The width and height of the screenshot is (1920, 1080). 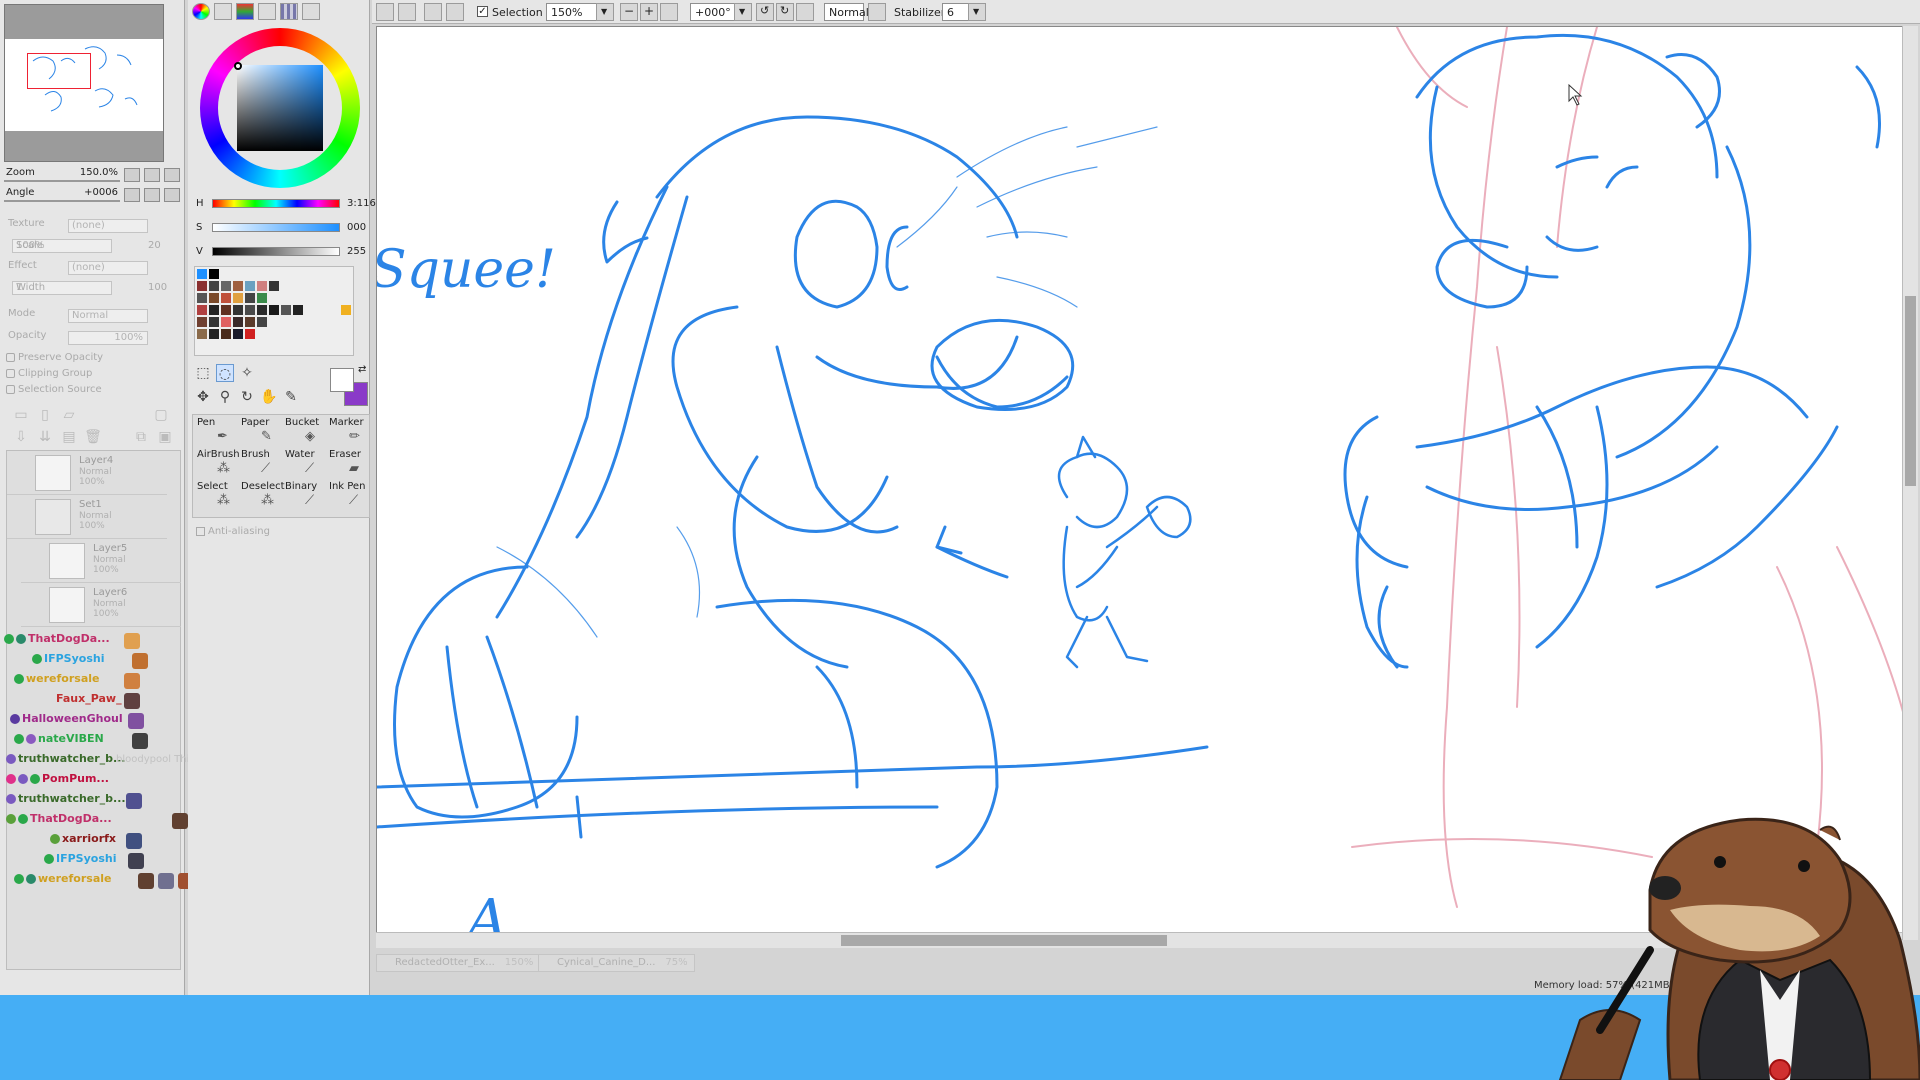 What do you see at coordinates (101, 561) in the screenshot?
I see `layer-row: Layer5 Normal 100%` at bounding box center [101, 561].